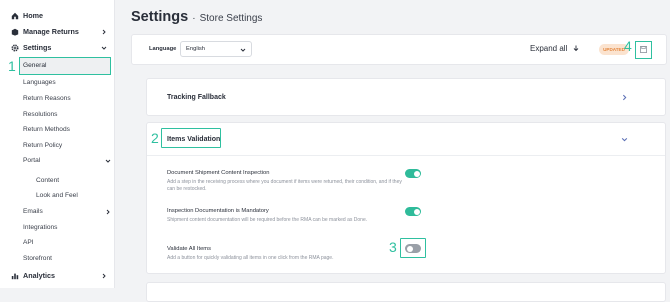 This screenshot has width=670, height=302. I want to click on language-value: English, so click(196, 49).